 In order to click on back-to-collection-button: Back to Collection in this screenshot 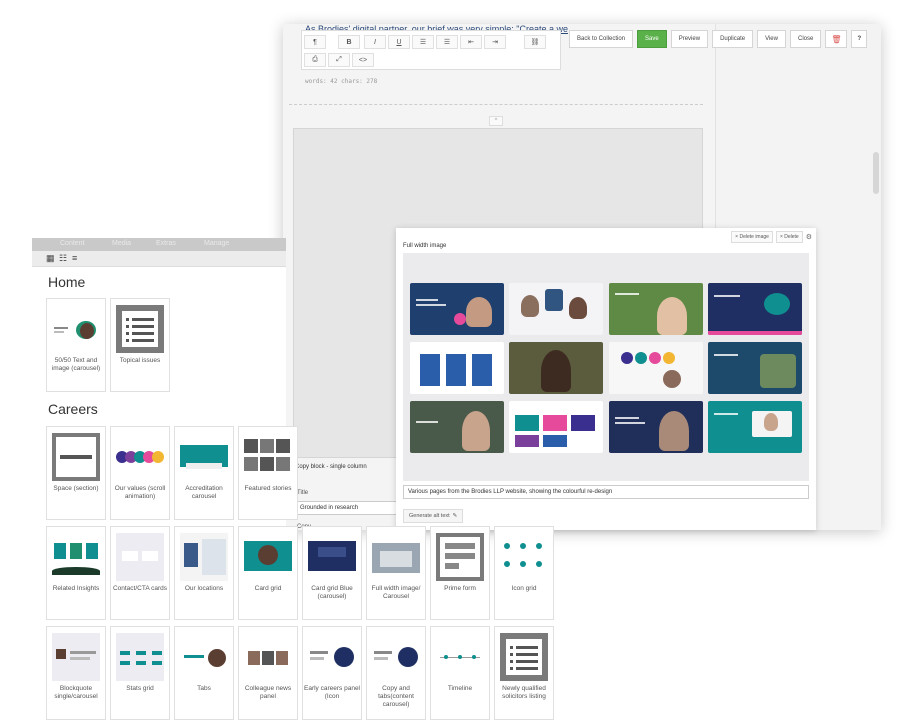, I will do `click(601, 39)`.